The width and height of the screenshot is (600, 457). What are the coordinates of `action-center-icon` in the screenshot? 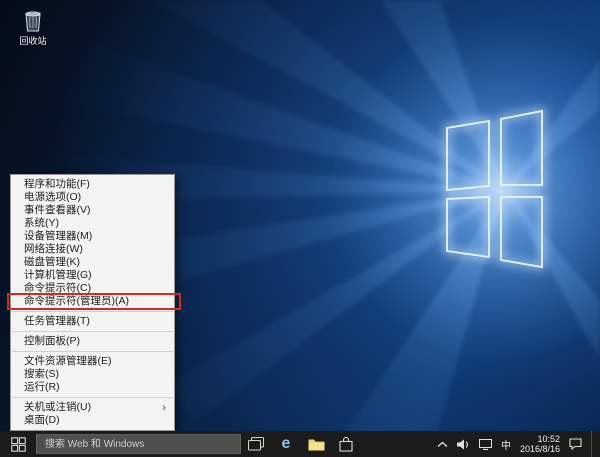 It's located at (575, 444).